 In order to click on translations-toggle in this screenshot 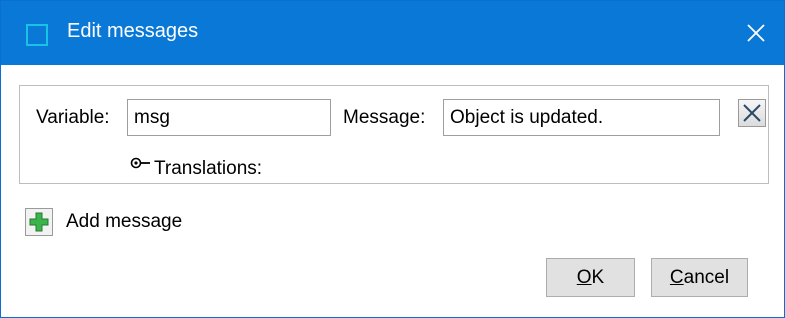, I will do `click(143, 163)`.